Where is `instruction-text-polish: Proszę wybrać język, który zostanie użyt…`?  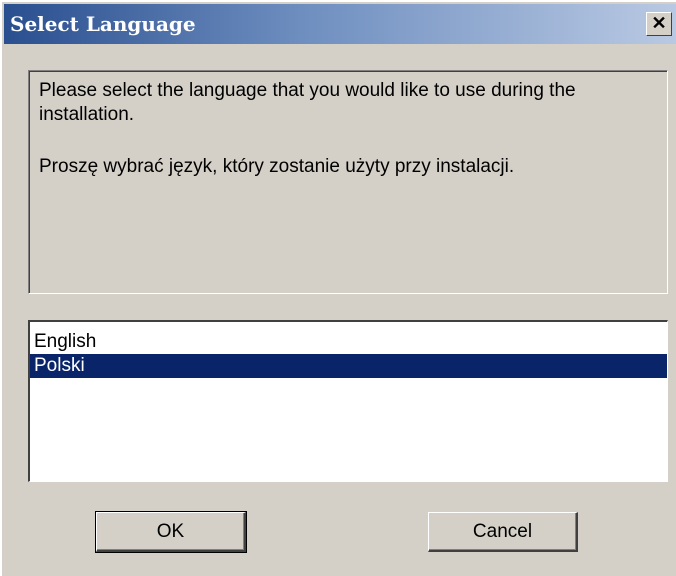 instruction-text-polish: Proszę wybrać język, który zostanie użyt… is located at coordinates (277, 166).